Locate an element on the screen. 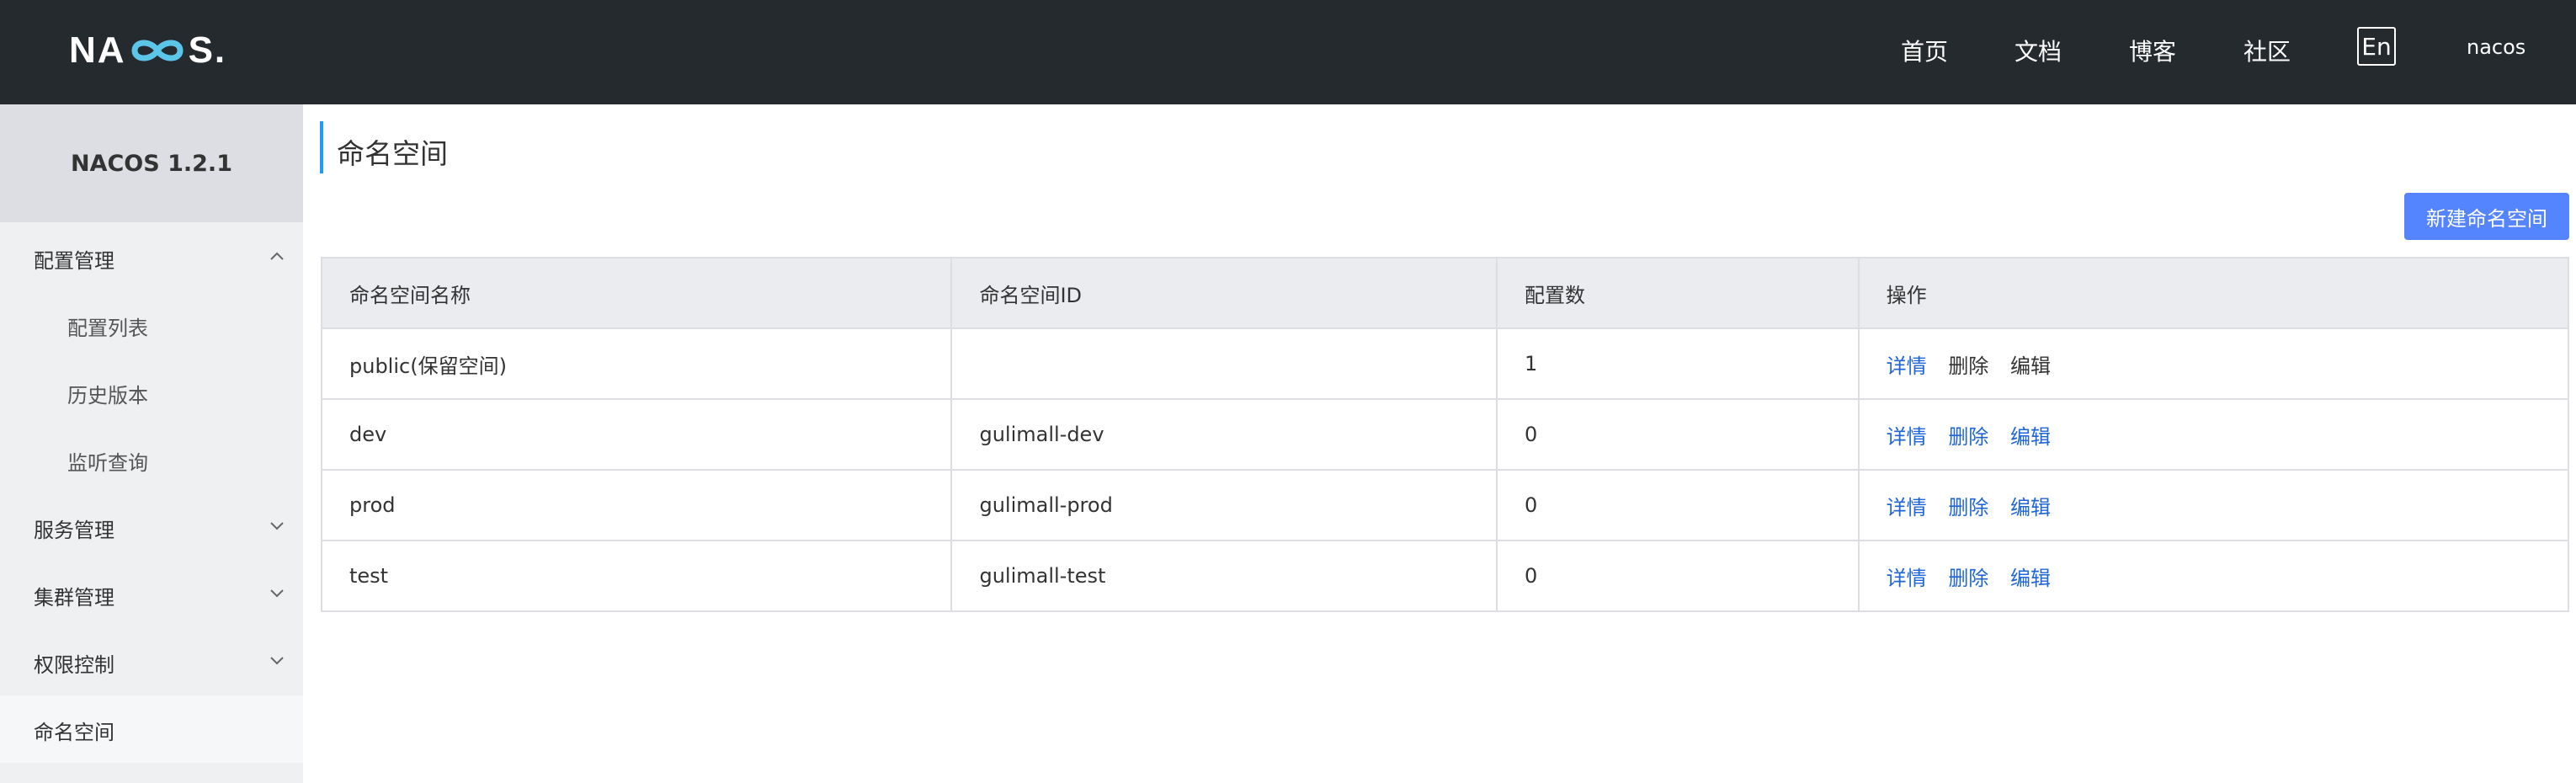 The height and width of the screenshot is (783, 2576). table-row: dev gulimall-dev 0 详情 删除 编辑 is located at coordinates (1445, 434).